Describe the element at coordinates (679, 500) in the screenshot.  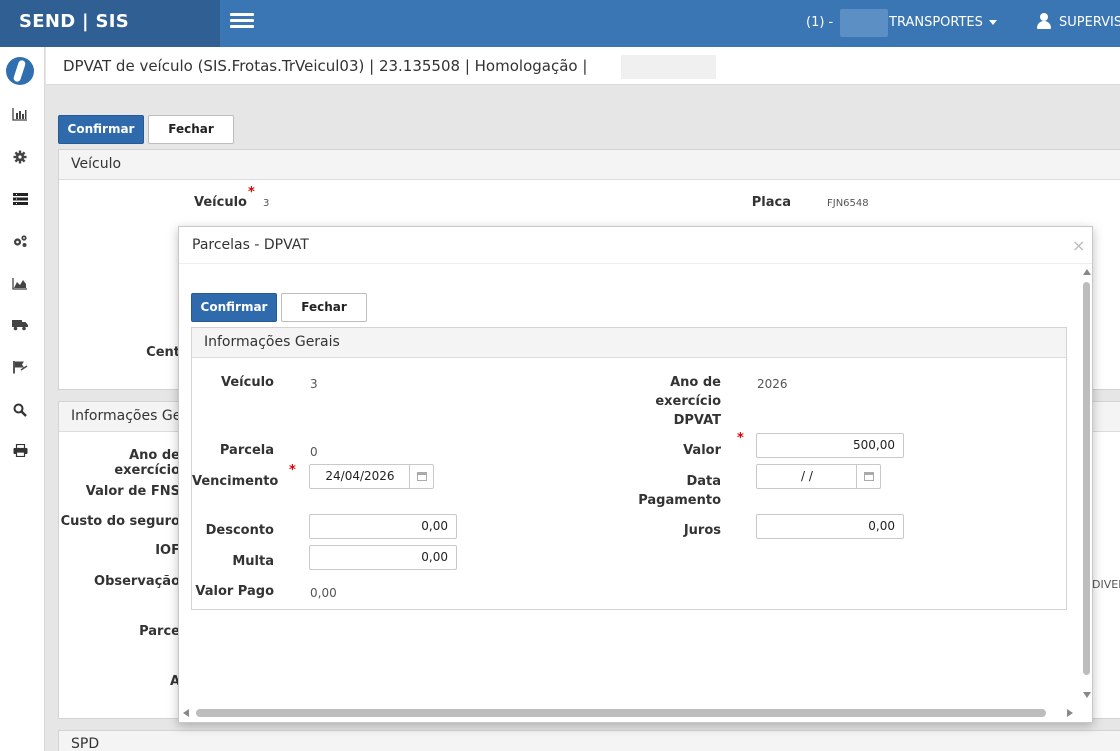
I see `payment-date-label-line2: Pagamento` at that location.